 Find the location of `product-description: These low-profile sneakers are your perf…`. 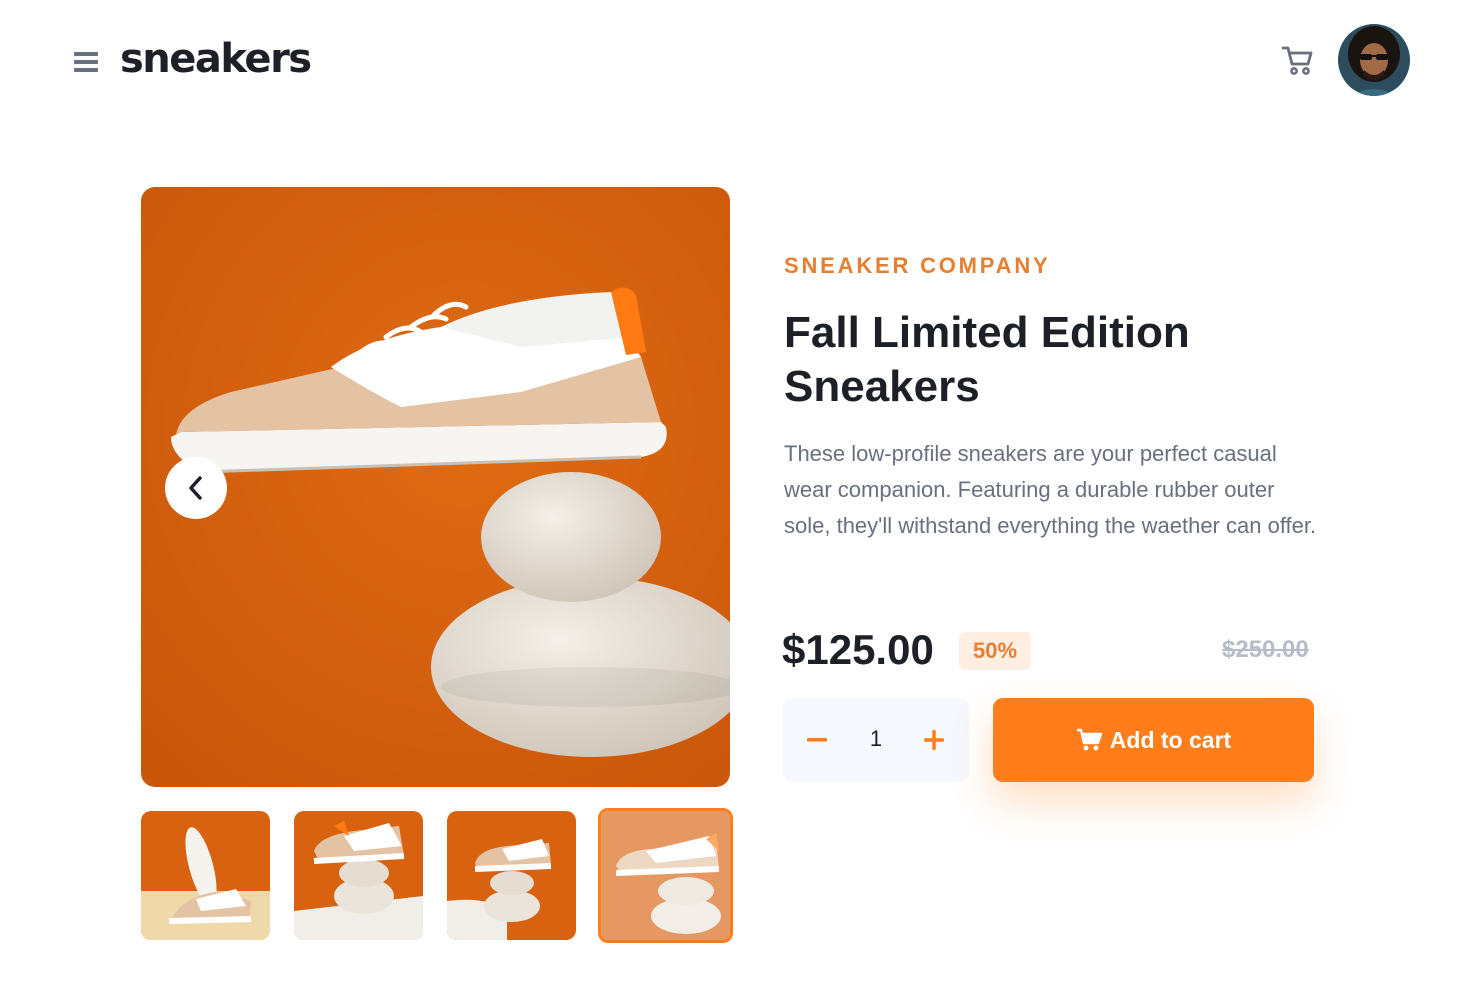

product-description: These low-profile sneakers are your perf… is located at coordinates (1050, 489).